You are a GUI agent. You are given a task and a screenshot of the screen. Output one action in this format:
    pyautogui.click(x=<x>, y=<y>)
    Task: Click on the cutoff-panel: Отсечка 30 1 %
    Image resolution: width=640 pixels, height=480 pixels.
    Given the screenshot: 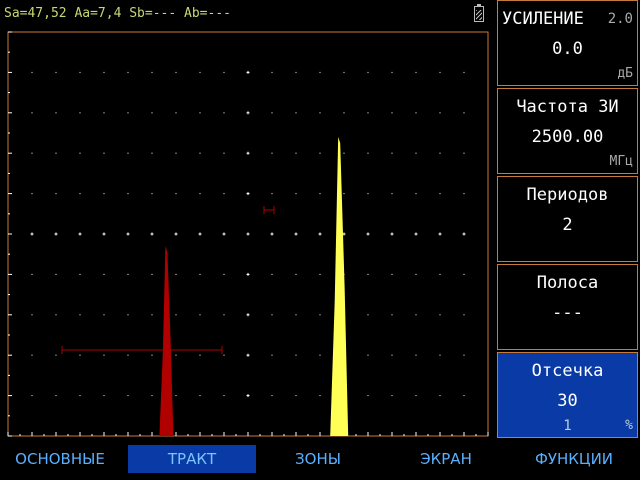 What is the action you would take?
    pyautogui.click(x=567, y=395)
    